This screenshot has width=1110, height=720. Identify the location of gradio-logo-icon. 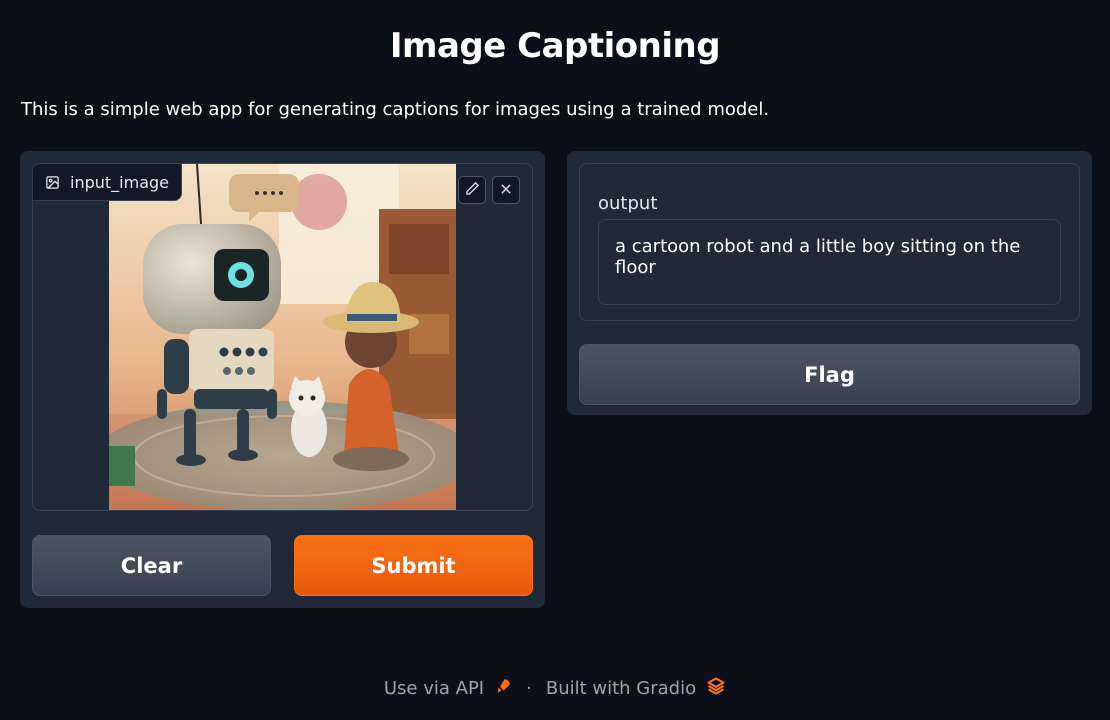
(716, 688).